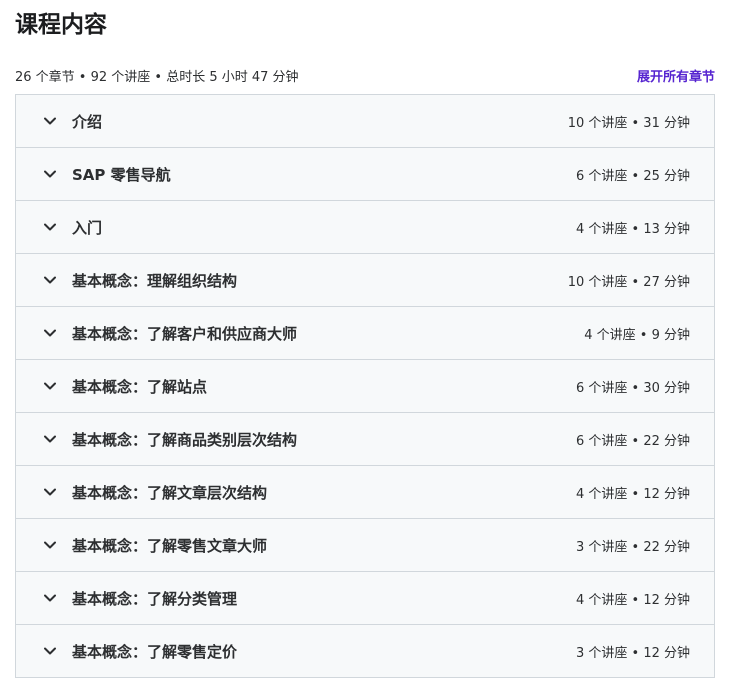  What do you see at coordinates (365, 121) in the screenshot?
I see `section-item: 介绍 10 个讲座 • 31 分钟` at bounding box center [365, 121].